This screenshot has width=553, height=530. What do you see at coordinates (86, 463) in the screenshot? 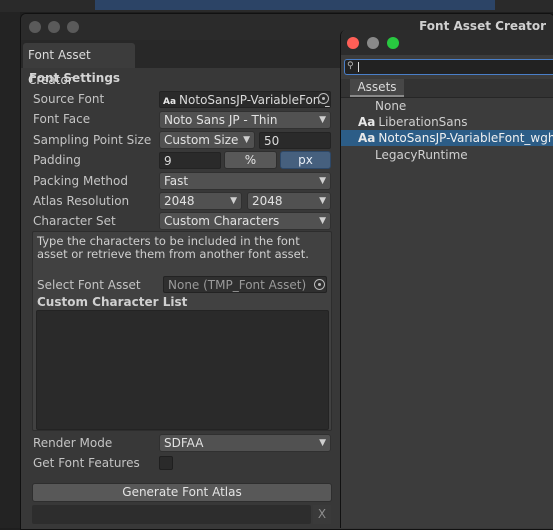
I see `get-font-features-label: Get Font Features` at bounding box center [86, 463].